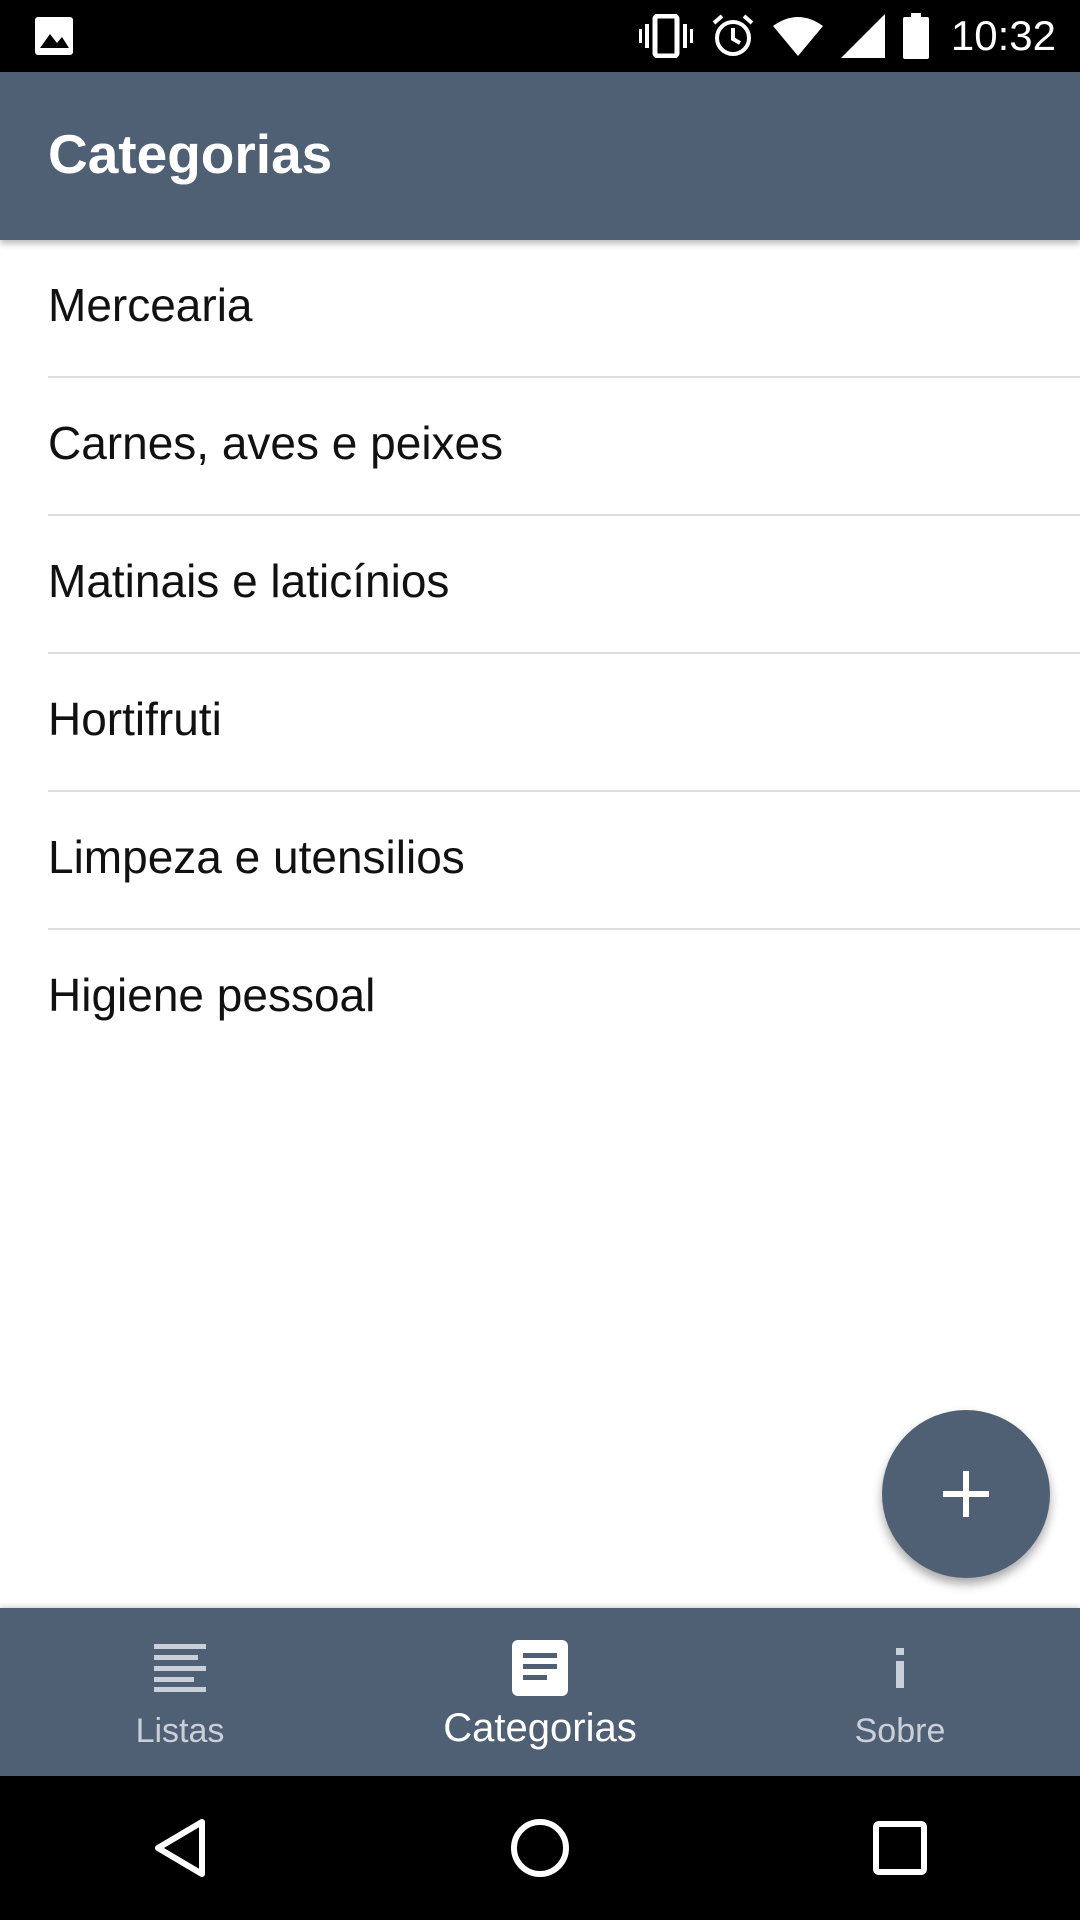  Describe the element at coordinates (256, 857) in the screenshot. I see `list-item-label: Limpeza e utensilios` at that location.